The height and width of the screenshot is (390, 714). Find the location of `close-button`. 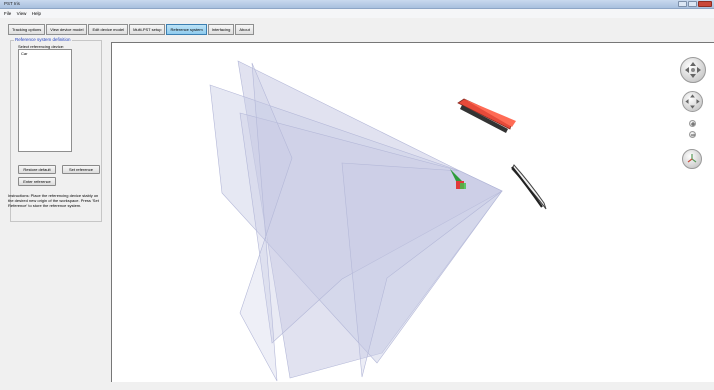

close-button is located at coordinates (705, 4).